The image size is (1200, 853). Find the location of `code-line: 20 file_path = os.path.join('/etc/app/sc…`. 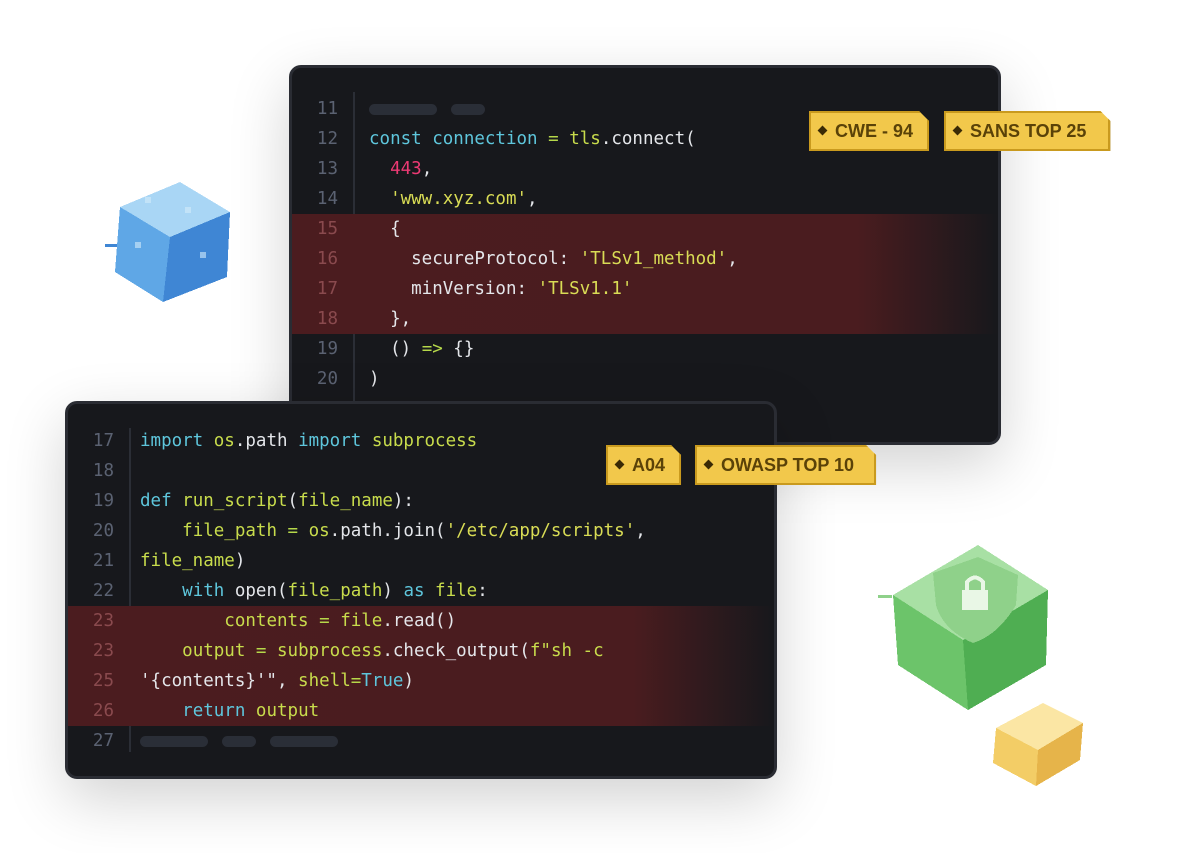

code-line: 20 file_path = os.path.join('/etc/app/sc… is located at coordinates (421, 531).